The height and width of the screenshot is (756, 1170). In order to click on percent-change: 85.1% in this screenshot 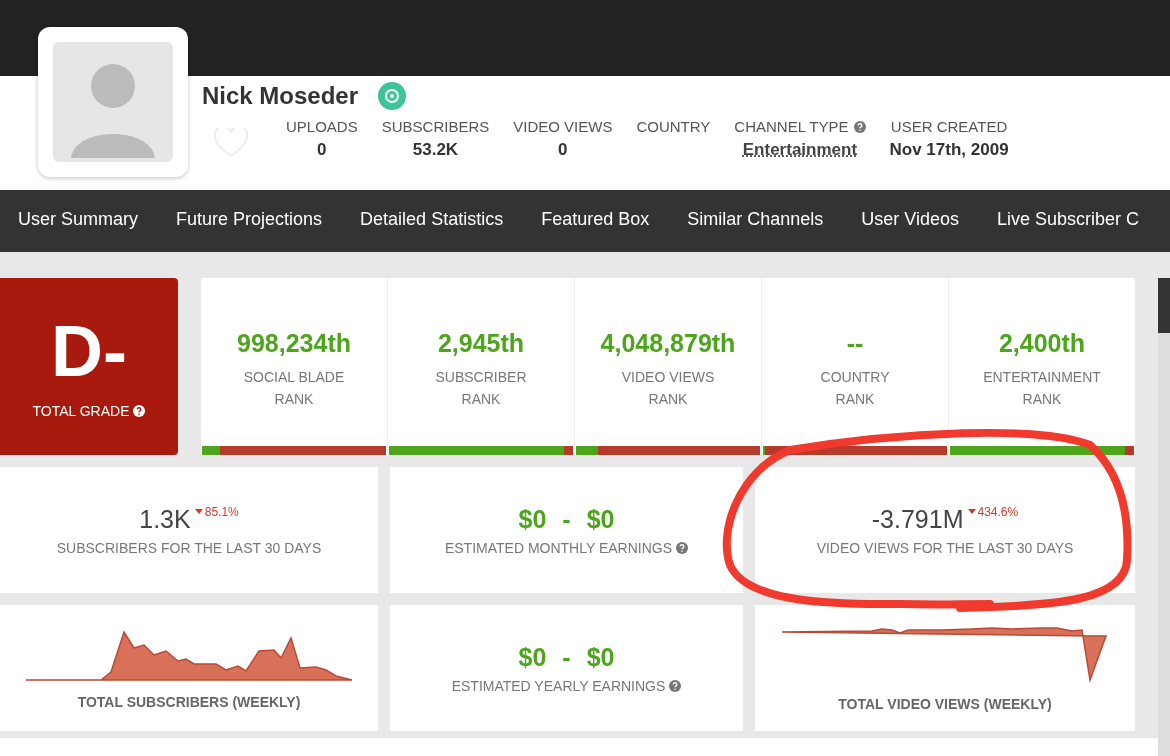, I will do `click(221, 511)`.